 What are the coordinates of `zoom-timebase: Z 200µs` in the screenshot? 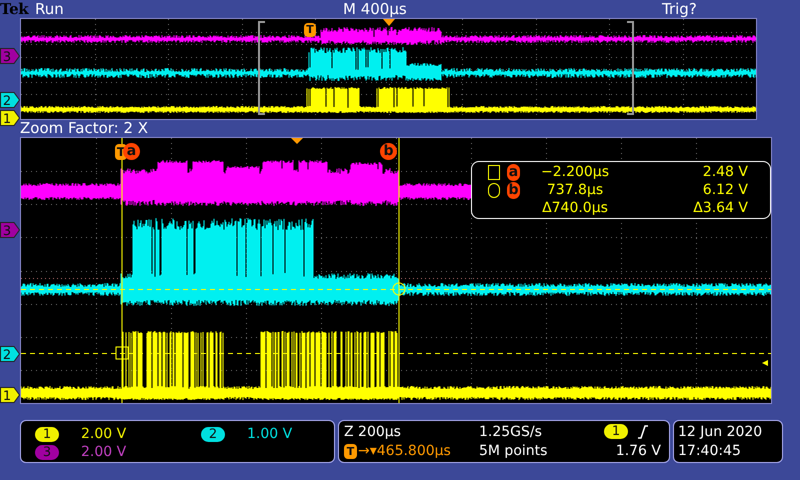 It's located at (372, 432).